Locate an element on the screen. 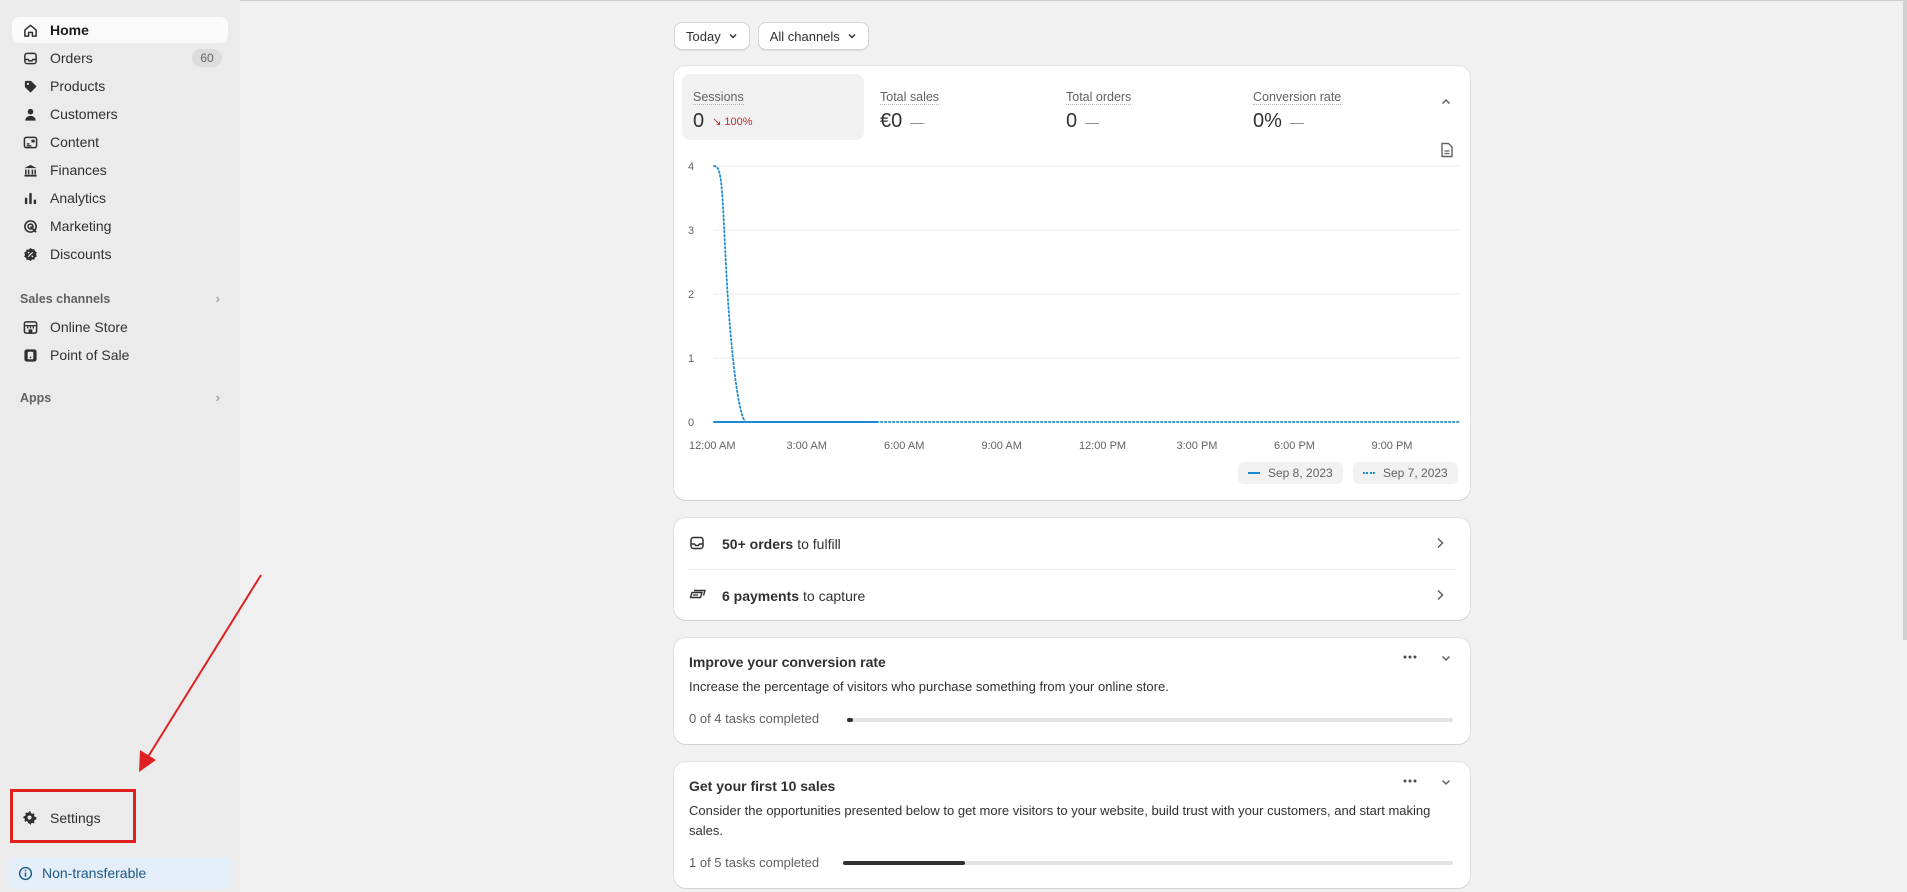 The height and width of the screenshot is (892, 1907). sidebar-item-marketing: Marketing is located at coordinates (120, 226).